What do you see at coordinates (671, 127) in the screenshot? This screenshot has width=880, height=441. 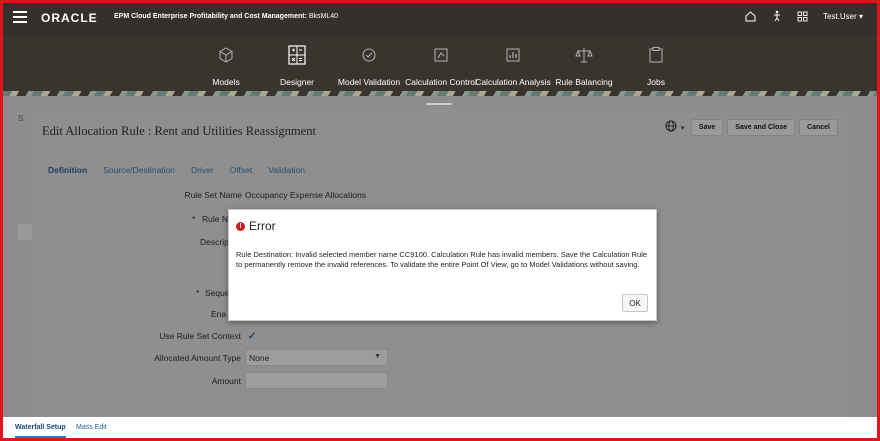 I see `globe-icon` at bounding box center [671, 127].